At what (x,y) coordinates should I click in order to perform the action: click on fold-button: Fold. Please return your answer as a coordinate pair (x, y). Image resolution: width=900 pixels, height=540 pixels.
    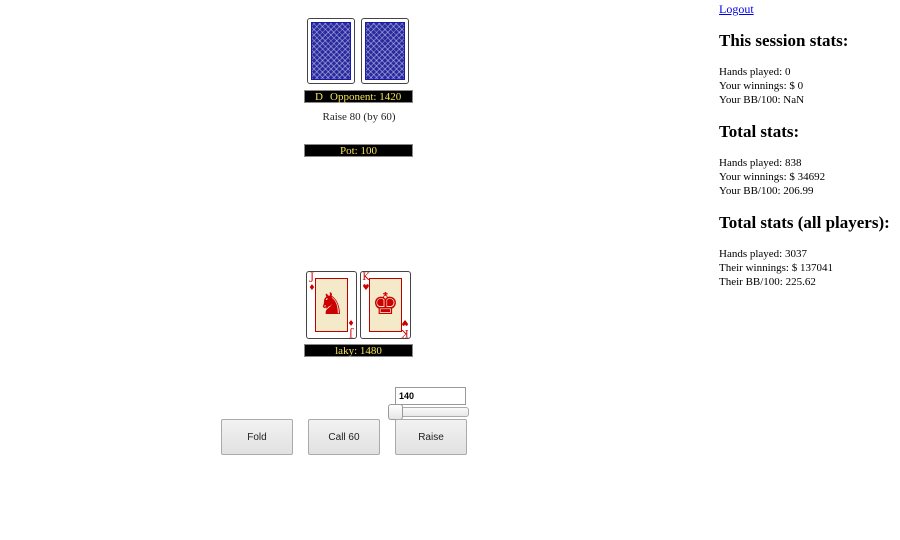
    Looking at the image, I should click on (257, 437).